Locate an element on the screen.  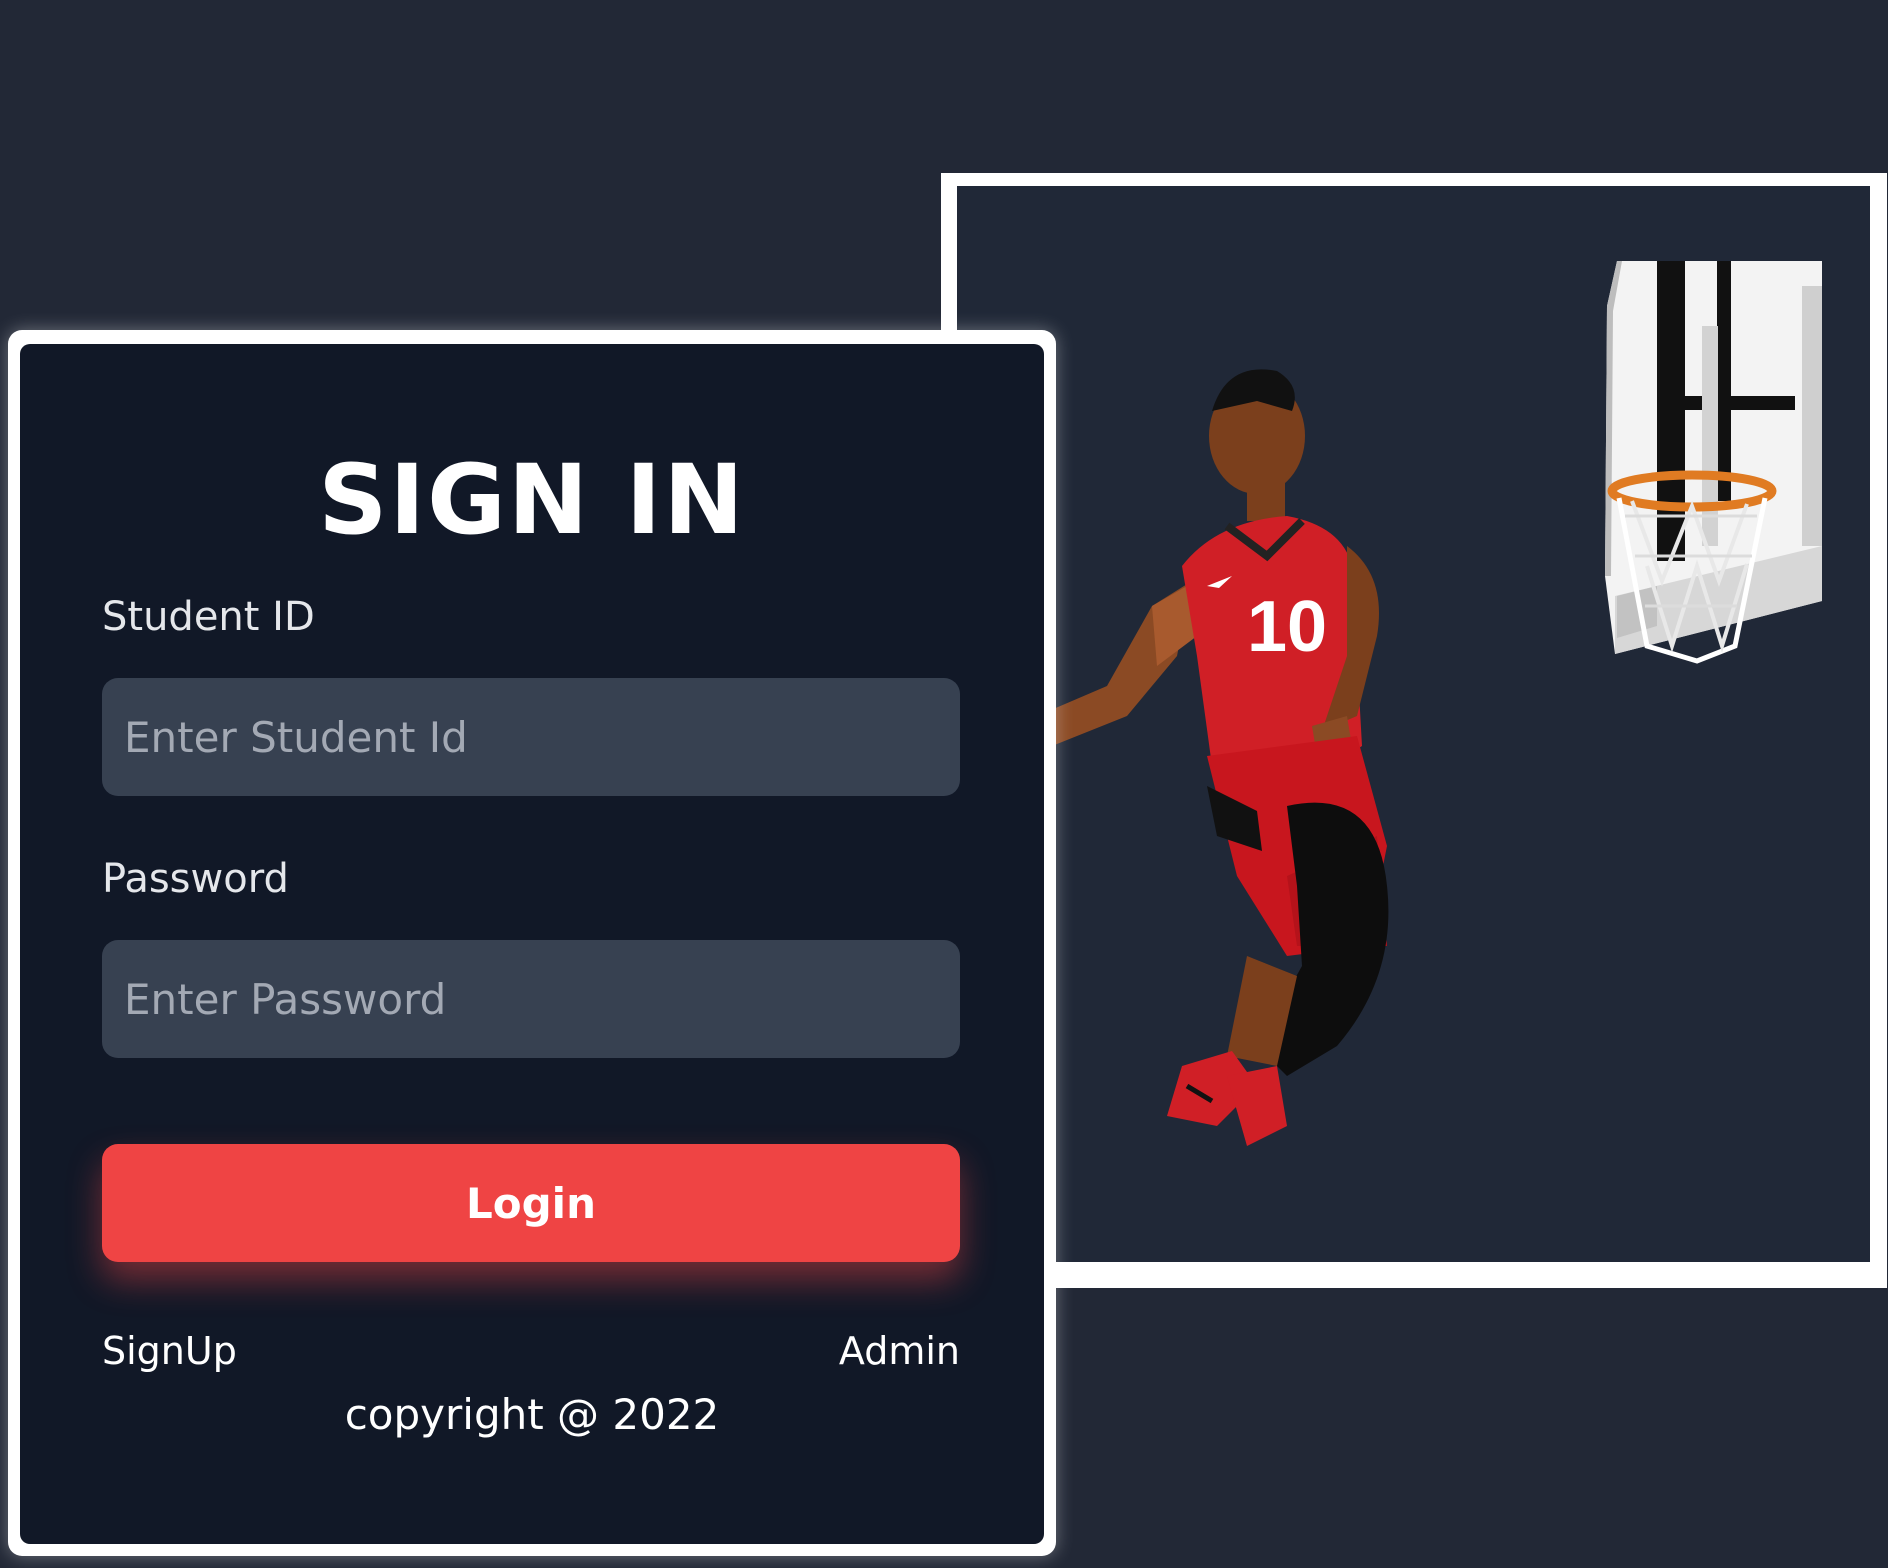
student-id-label: Student ID is located at coordinates (208, 617).